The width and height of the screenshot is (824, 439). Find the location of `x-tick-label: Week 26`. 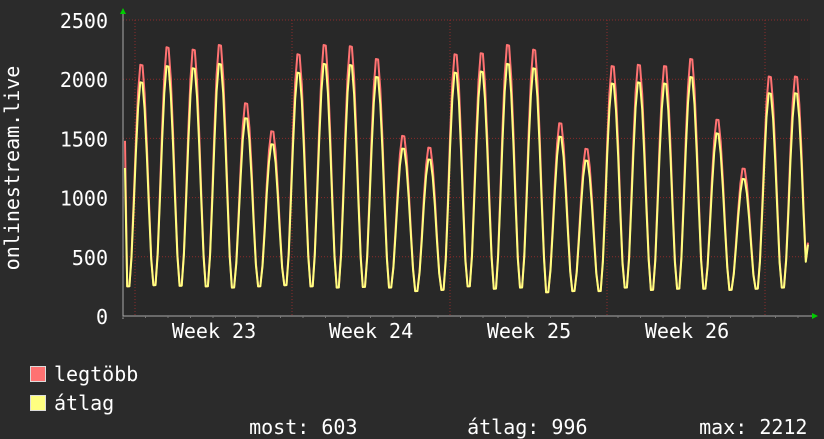

x-tick-label: Week 26 is located at coordinates (687, 331).